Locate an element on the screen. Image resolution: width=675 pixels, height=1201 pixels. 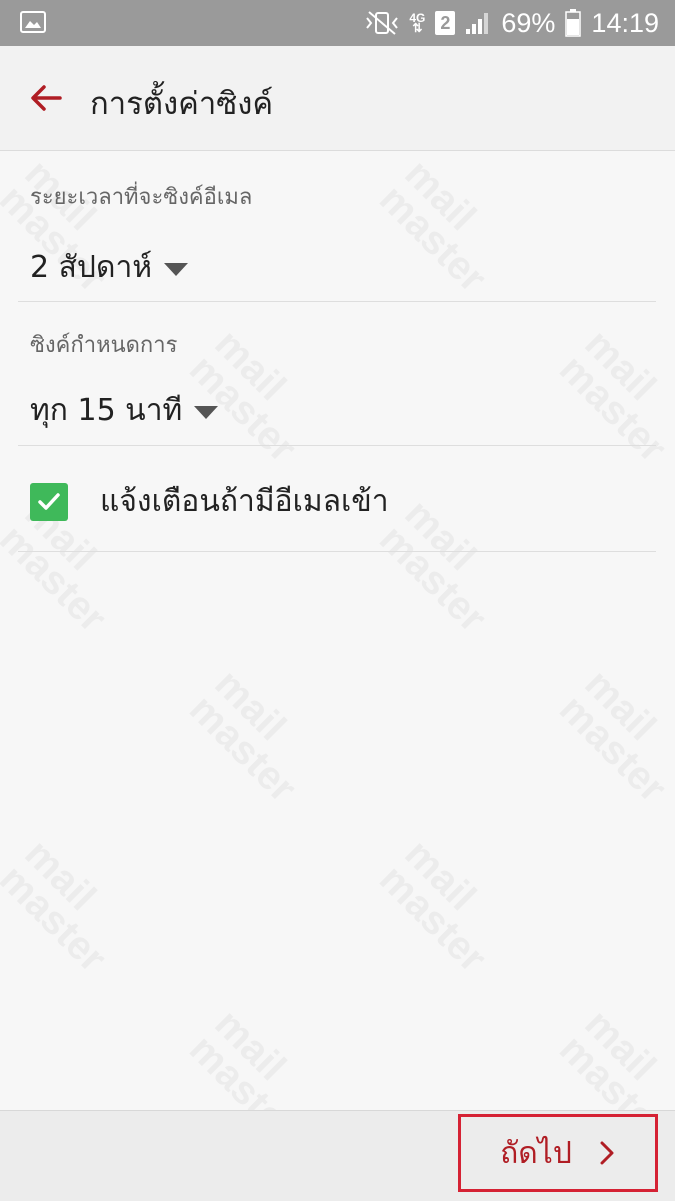
back-button is located at coordinates (46, 98).